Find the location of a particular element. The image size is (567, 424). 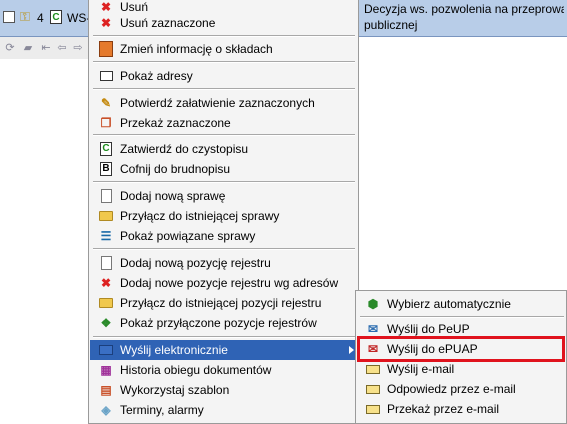

menu-item-label: Potwierdź załatwienie zaznaczonych is located at coordinates (217, 103).